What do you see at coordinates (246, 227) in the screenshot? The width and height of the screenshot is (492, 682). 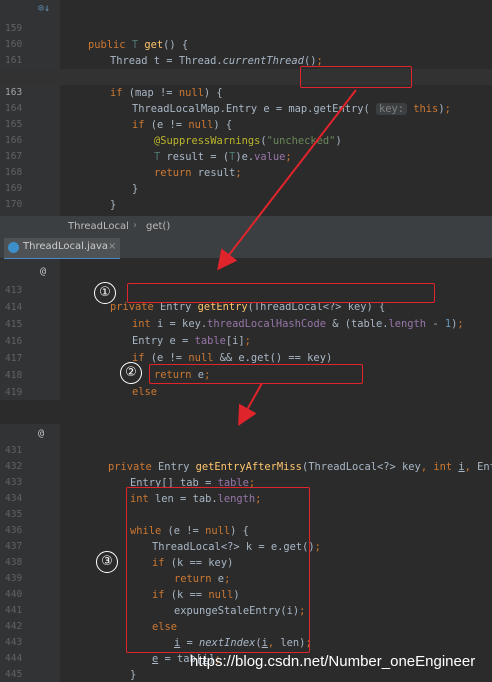 I see `breadcrumb: ThreadLocal › get()` at bounding box center [246, 227].